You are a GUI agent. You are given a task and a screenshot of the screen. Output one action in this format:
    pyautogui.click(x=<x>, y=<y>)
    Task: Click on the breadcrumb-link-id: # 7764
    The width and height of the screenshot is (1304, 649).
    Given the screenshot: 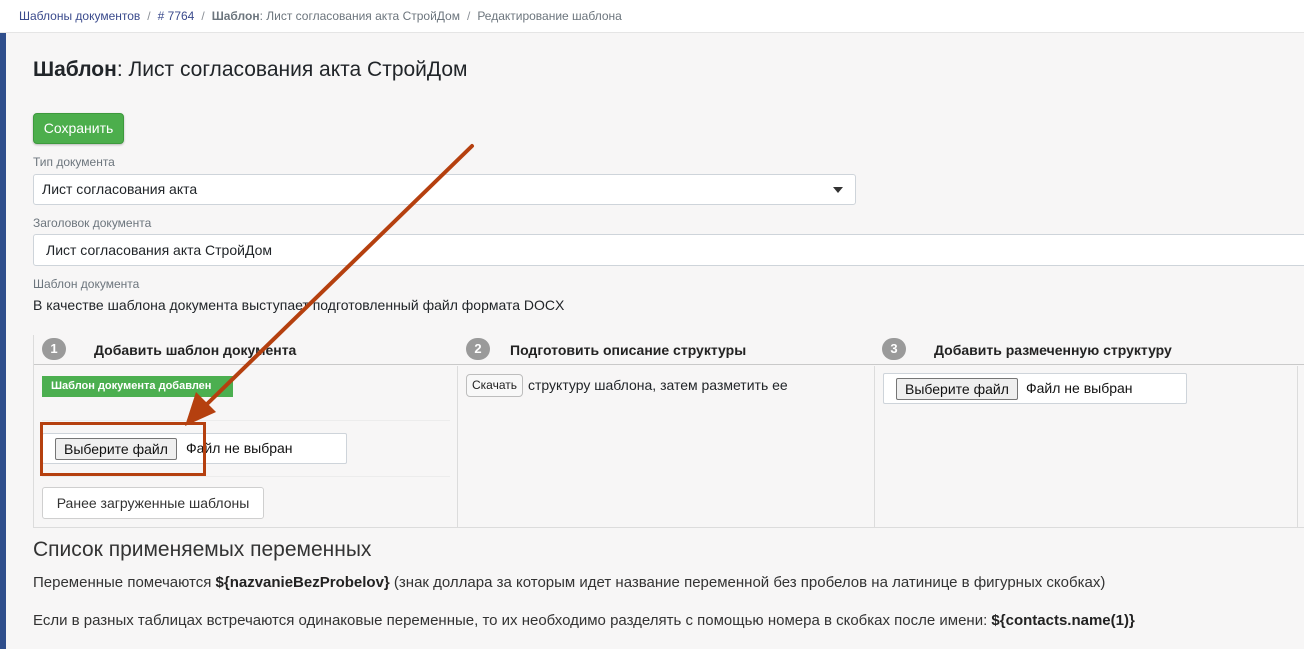 What is the action you would take?
    pyautogui.click(x=176, y=16)
    